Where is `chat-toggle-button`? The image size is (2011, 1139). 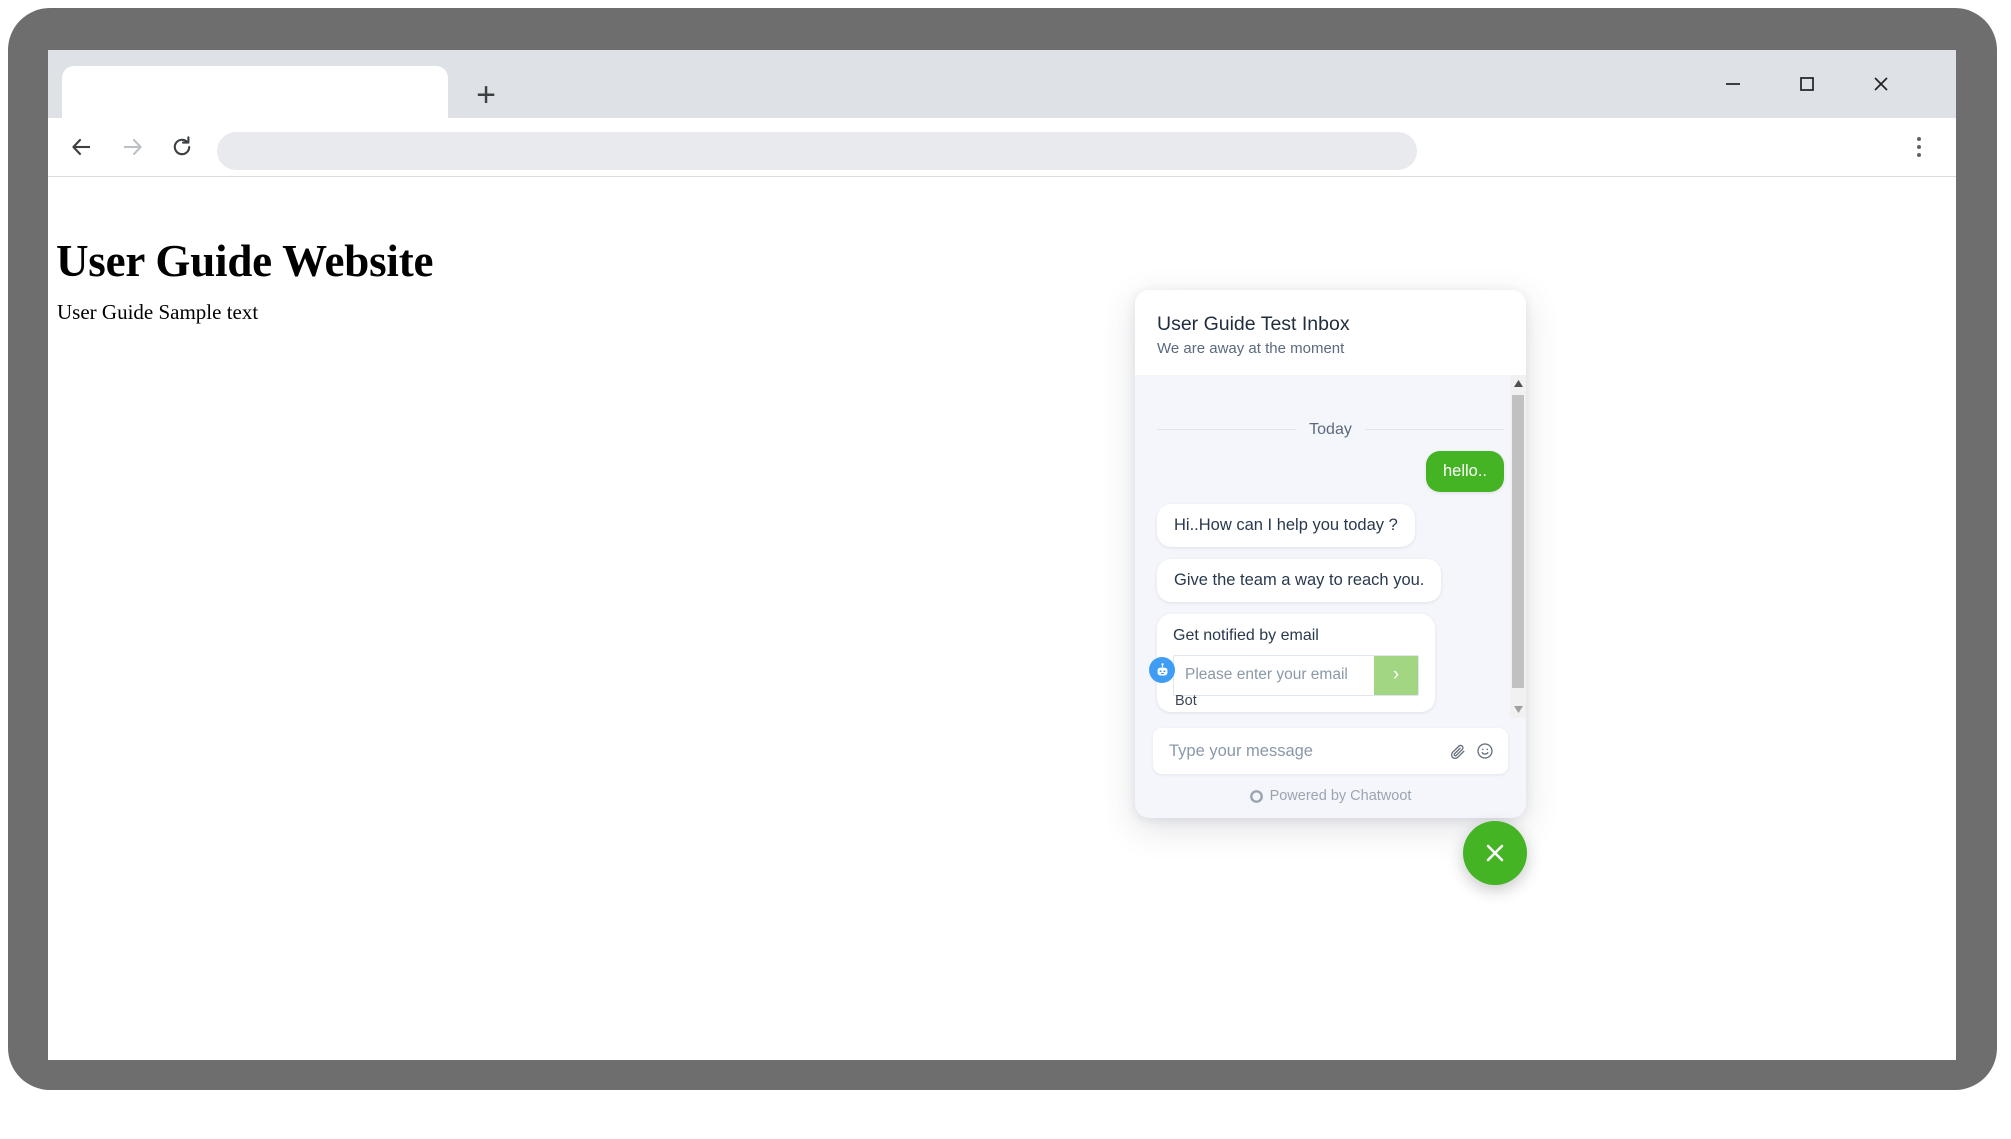 chat-toggle-button is located at coordinates (1495, 853).